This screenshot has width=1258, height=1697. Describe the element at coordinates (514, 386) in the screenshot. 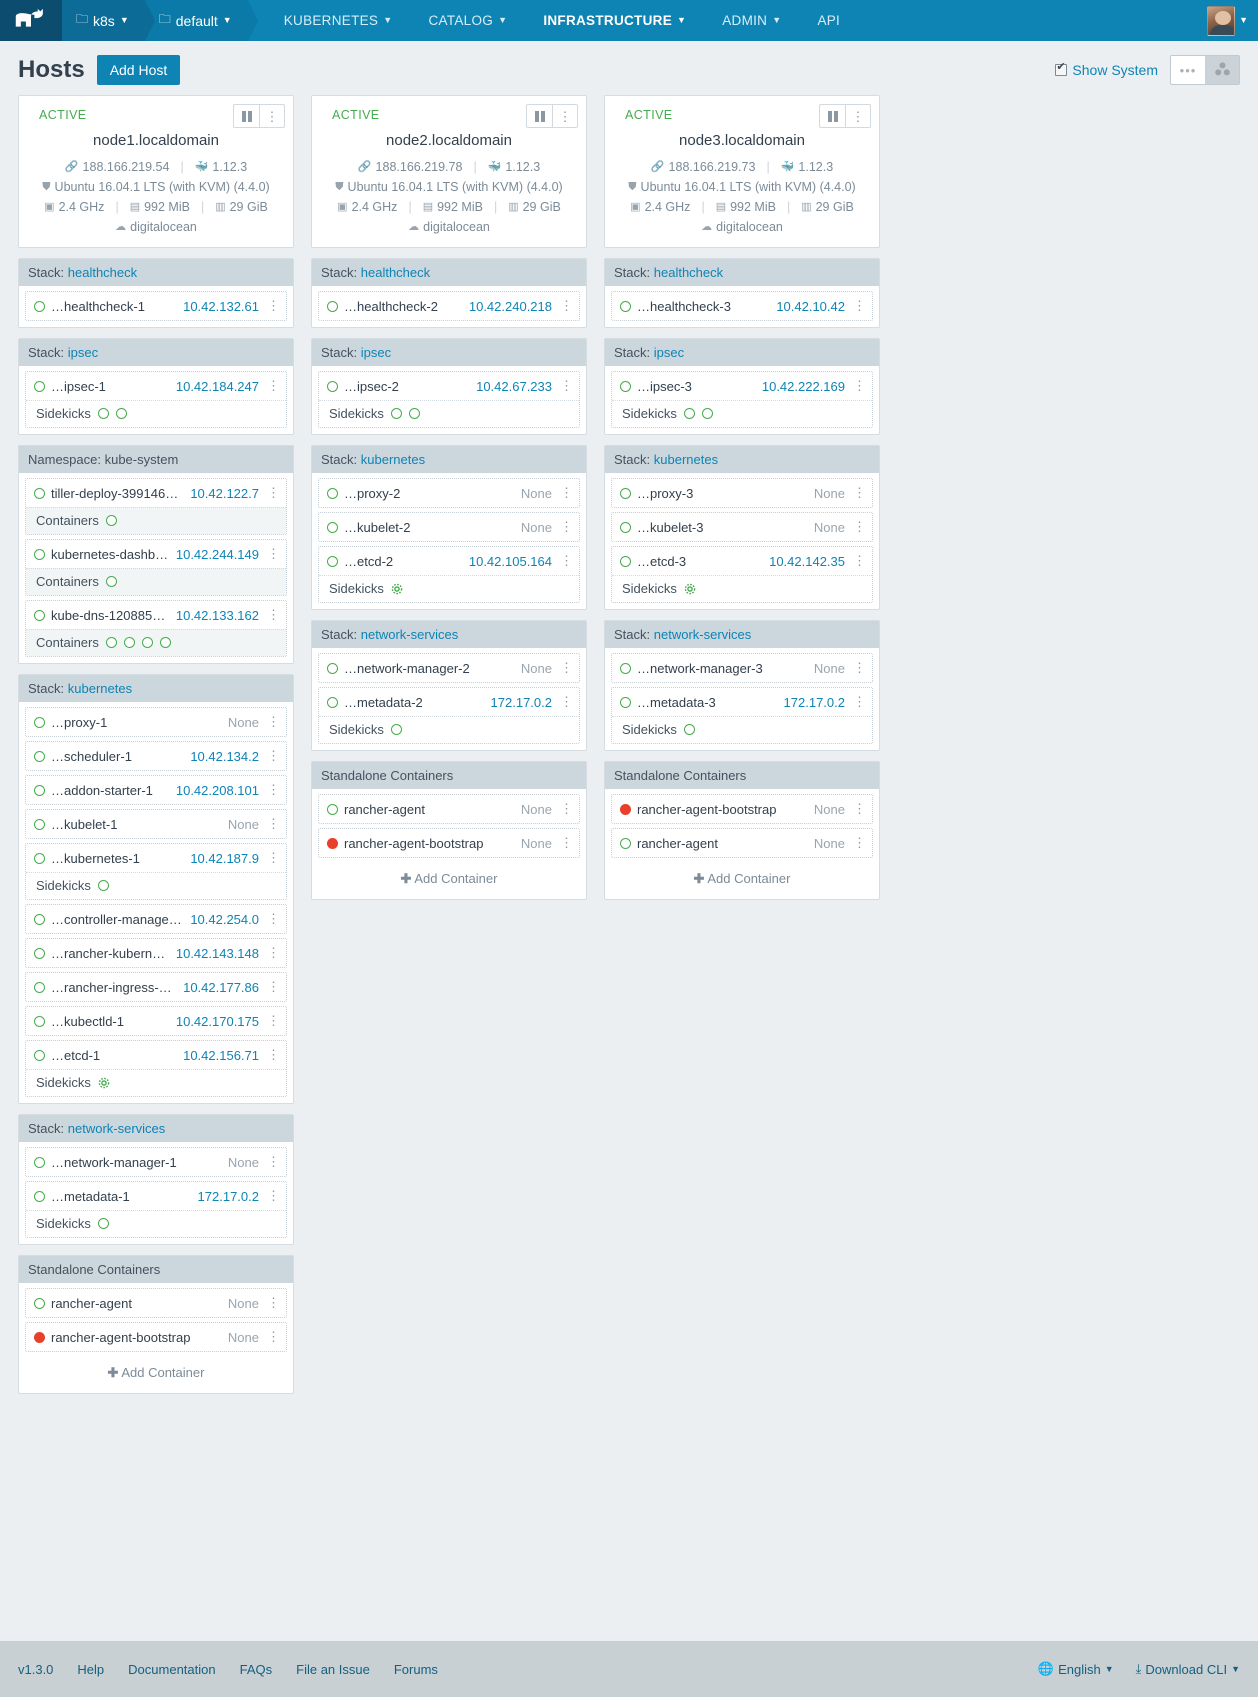

I see `service-ip: 10.42.67.233` at that location.